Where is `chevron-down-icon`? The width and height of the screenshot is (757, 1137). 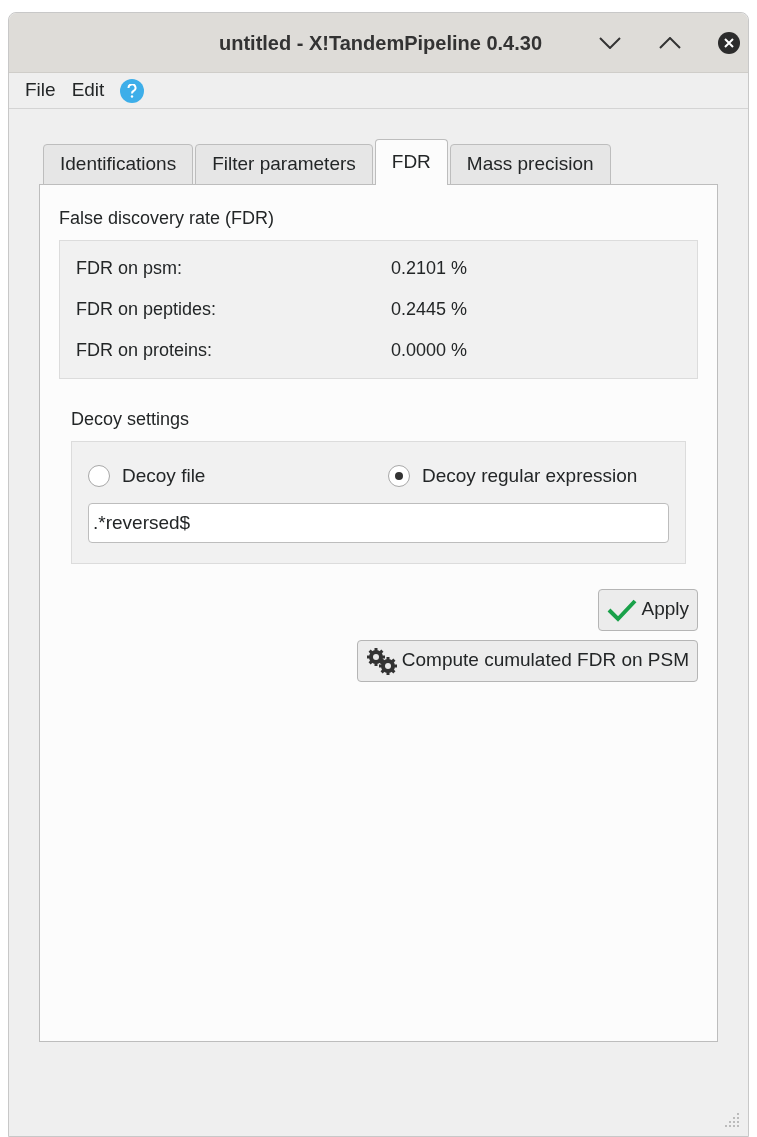 chevron-down-icon is located at coordinates (610, 42).